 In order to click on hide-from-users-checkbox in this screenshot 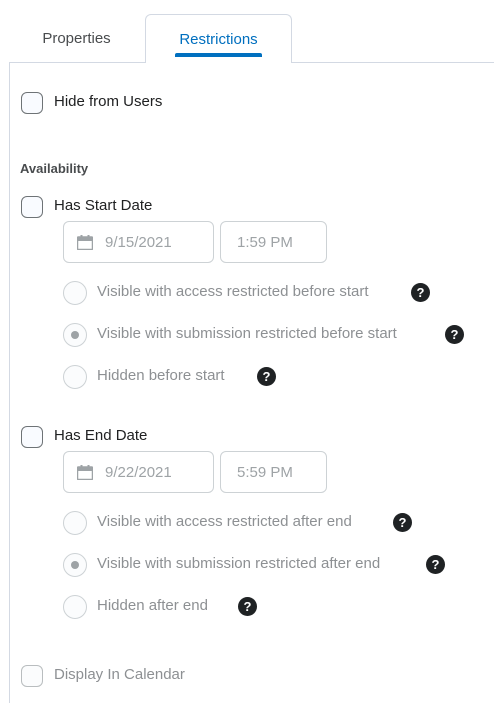, I will do `click(32, 103)`.